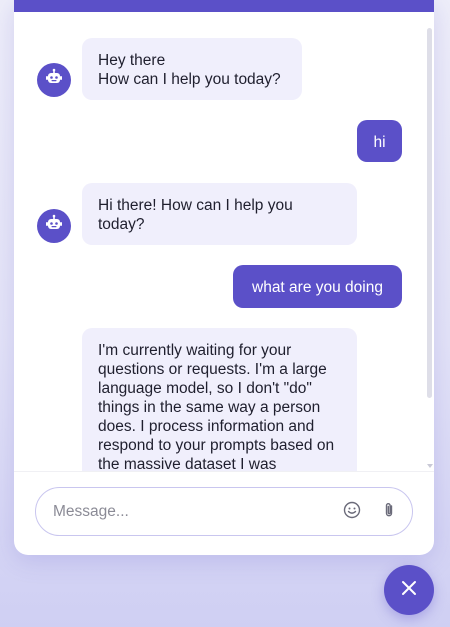 The width and height of the screenshot is (450, 627). What do you see at coordinates (224, 6) in the screenshot?
I see `chat-header-strip` at bounding box center [224, 6].